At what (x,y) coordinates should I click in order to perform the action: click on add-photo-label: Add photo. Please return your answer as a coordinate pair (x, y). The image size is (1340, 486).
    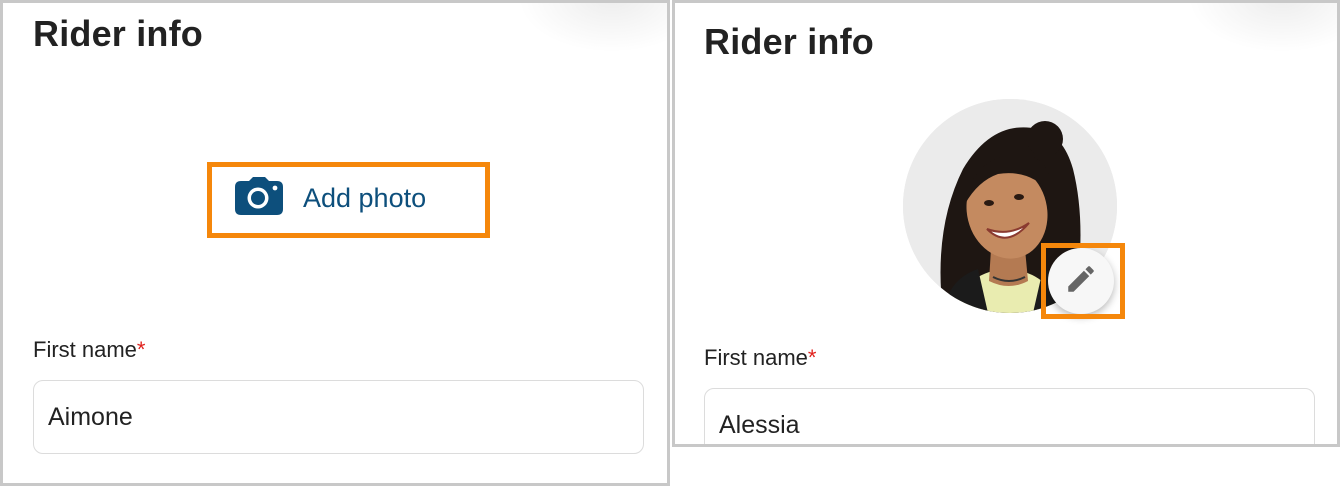
    Looking at the image, I should click on (365, 197).